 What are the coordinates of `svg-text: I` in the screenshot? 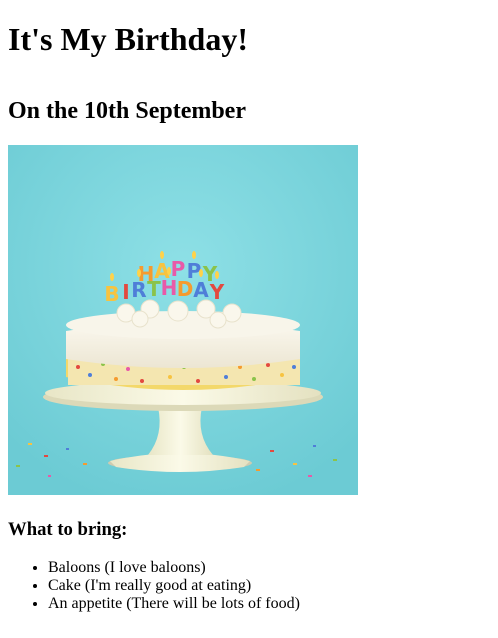 It's located at (125, 292).